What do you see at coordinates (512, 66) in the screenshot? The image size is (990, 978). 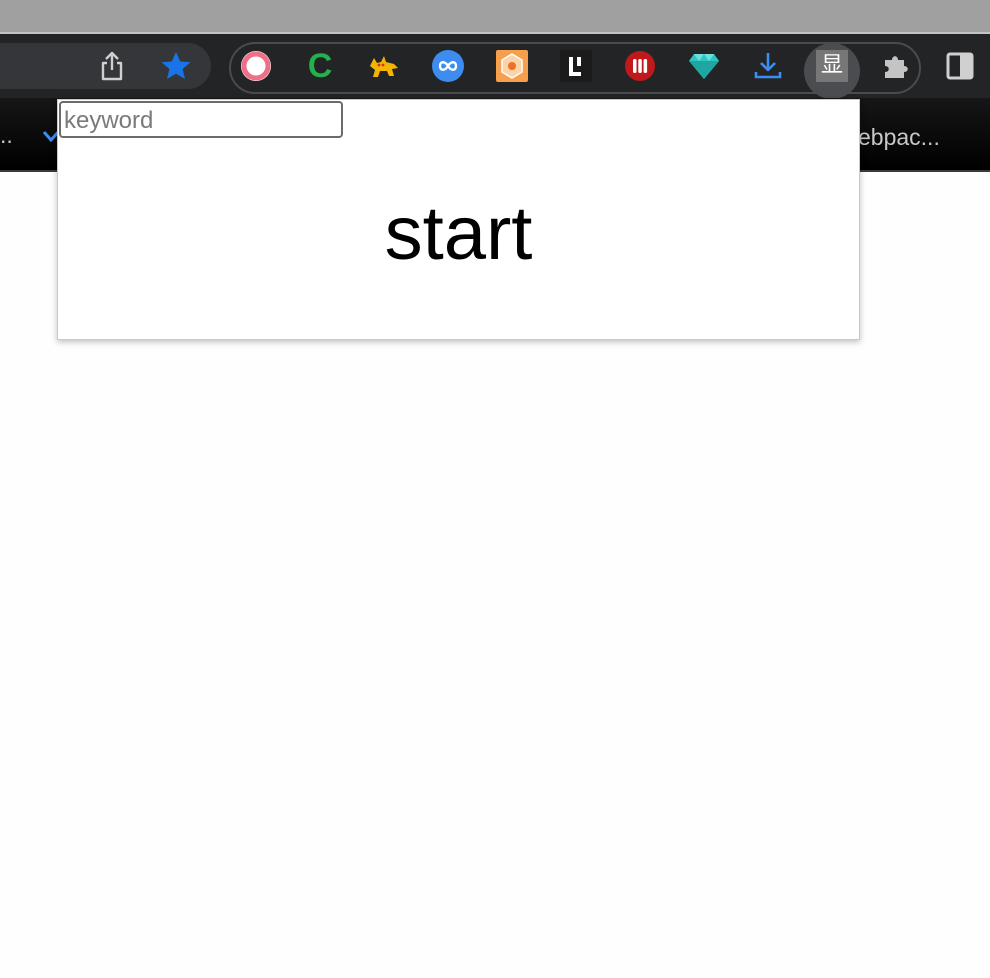 I see `orange-hexagon-extension-icon` at bounding box center [512, 66].